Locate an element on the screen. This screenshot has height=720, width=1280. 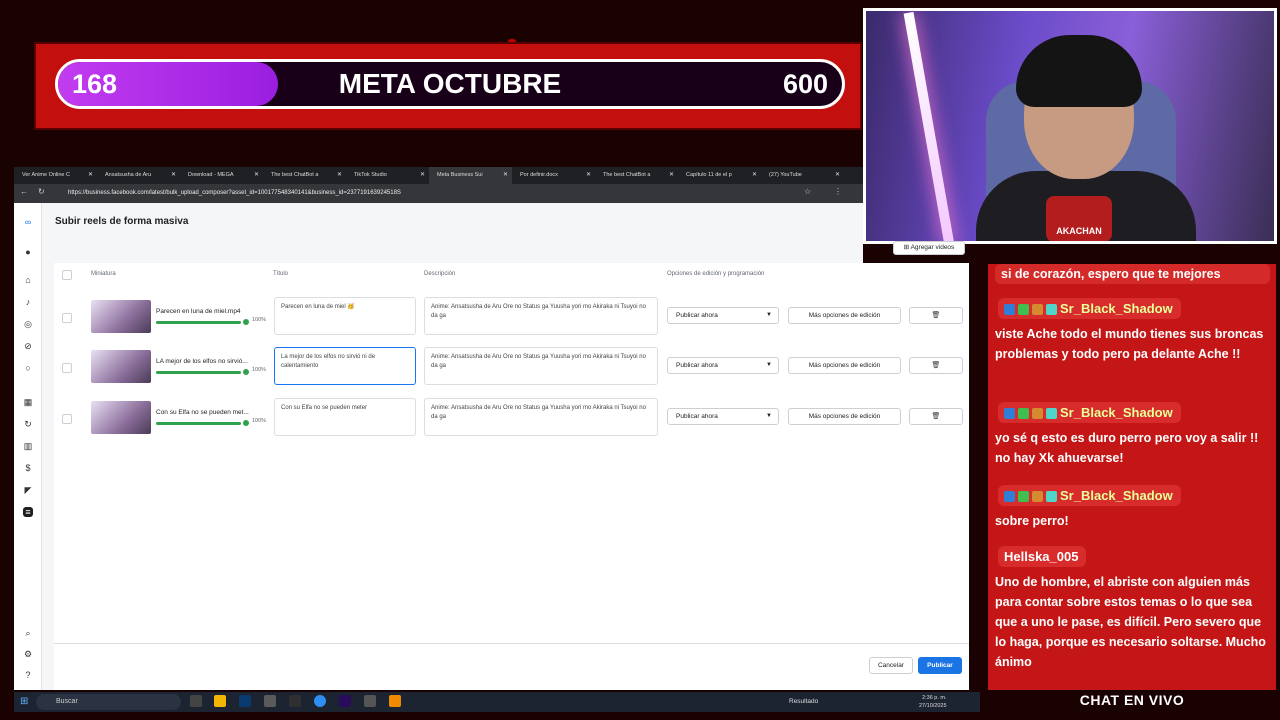
goal-title: META OCTUBRE is located at coordinates (450, 83).